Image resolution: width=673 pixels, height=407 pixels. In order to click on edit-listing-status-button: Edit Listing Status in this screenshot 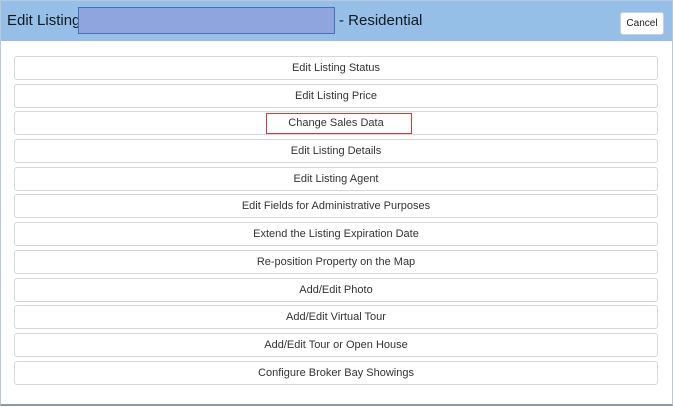, I will do `click(336, 68)`.